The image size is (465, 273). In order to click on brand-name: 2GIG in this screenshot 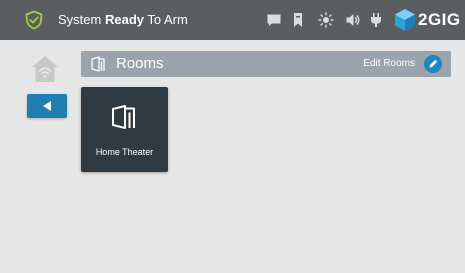, I will do `click(439, 19)`.